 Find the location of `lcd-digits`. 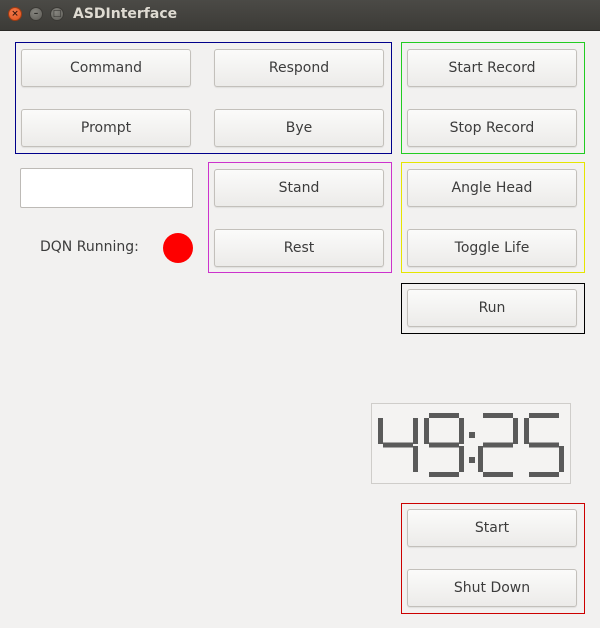

lcd-digits is located at coordinates (471, 445).